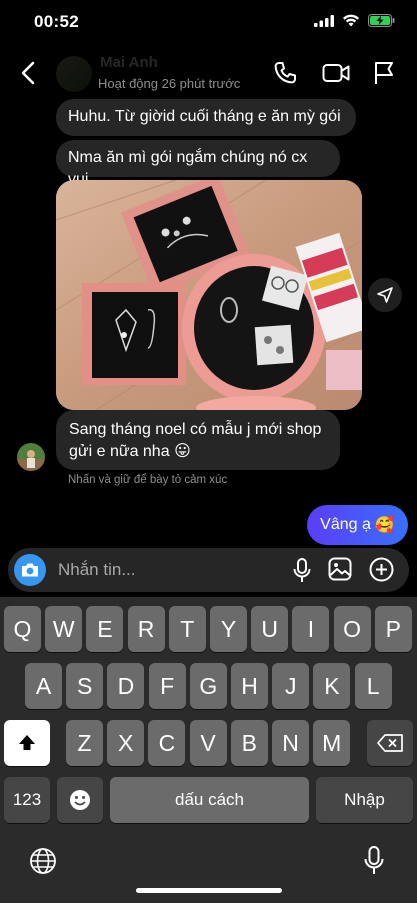 This screenshot has width=417, height=903. I want to click on key-o: O, so click(352, 629).